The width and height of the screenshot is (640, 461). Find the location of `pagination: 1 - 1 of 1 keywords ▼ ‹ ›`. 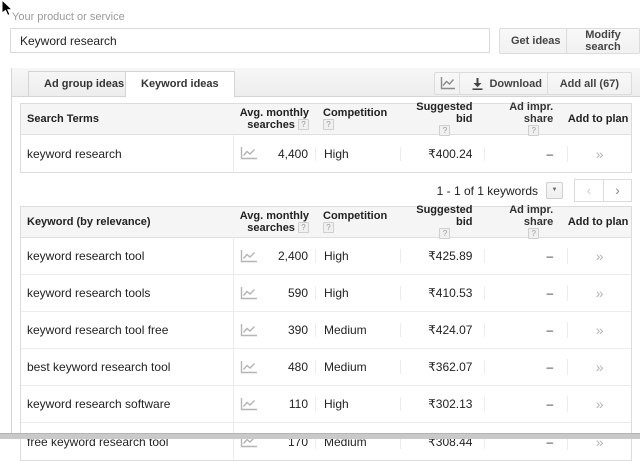

pagination: 1 - 1 of 1 keywords ▼ ‹ › is located at coordinates (534, 190).